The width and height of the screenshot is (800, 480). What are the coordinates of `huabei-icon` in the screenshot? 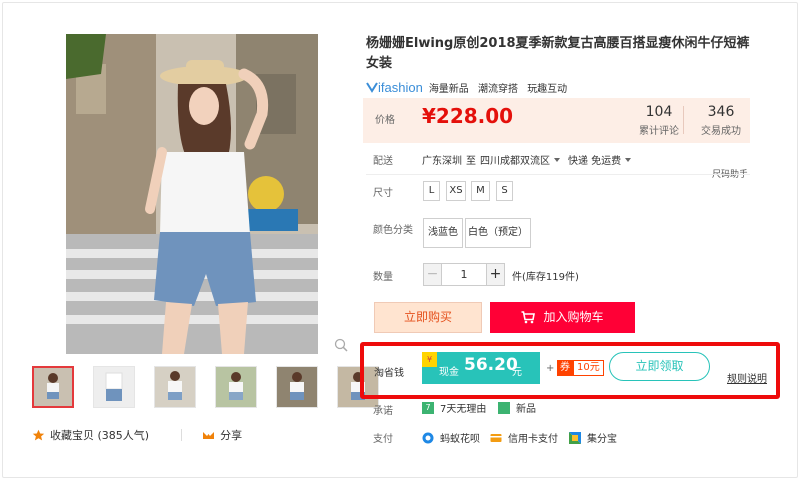 It's located at (428, 438).